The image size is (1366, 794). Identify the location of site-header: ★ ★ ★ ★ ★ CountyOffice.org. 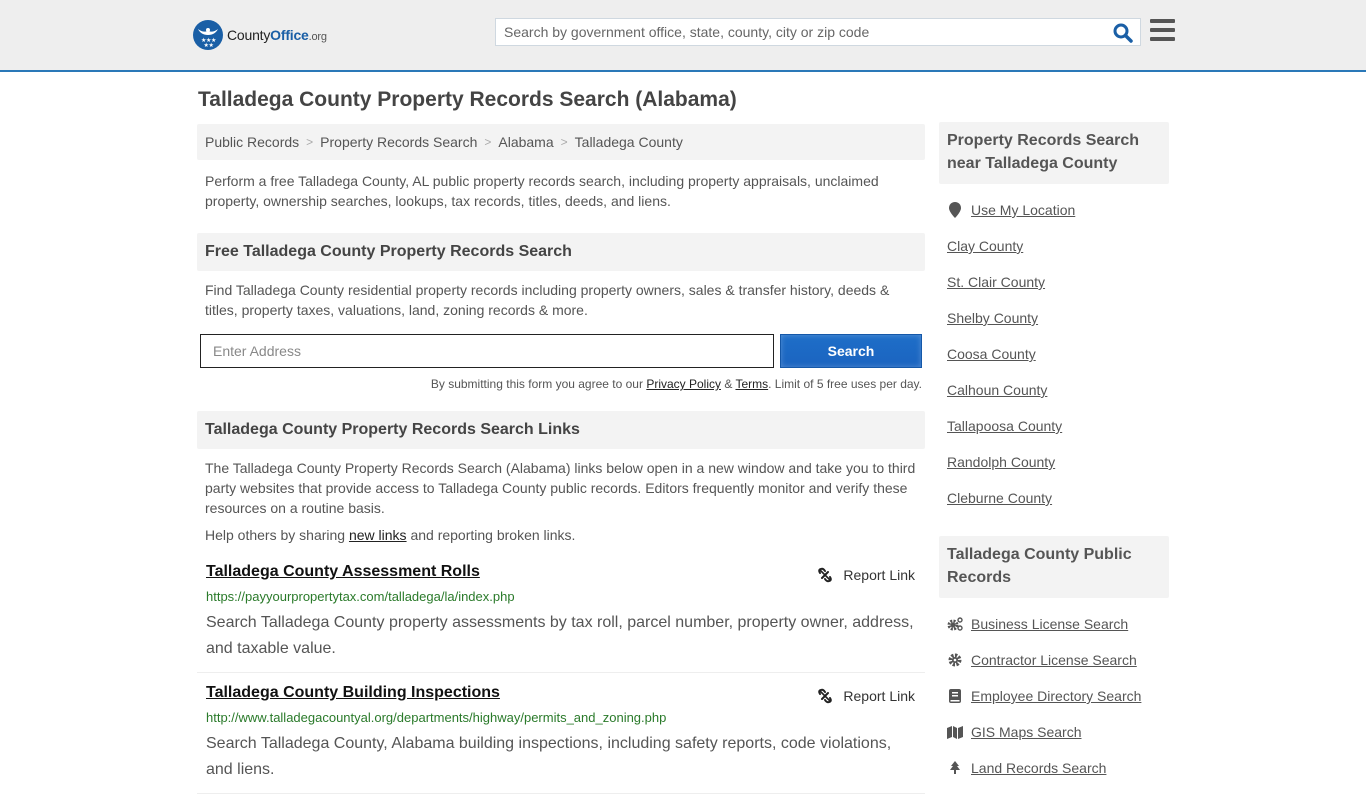
(683, 36).